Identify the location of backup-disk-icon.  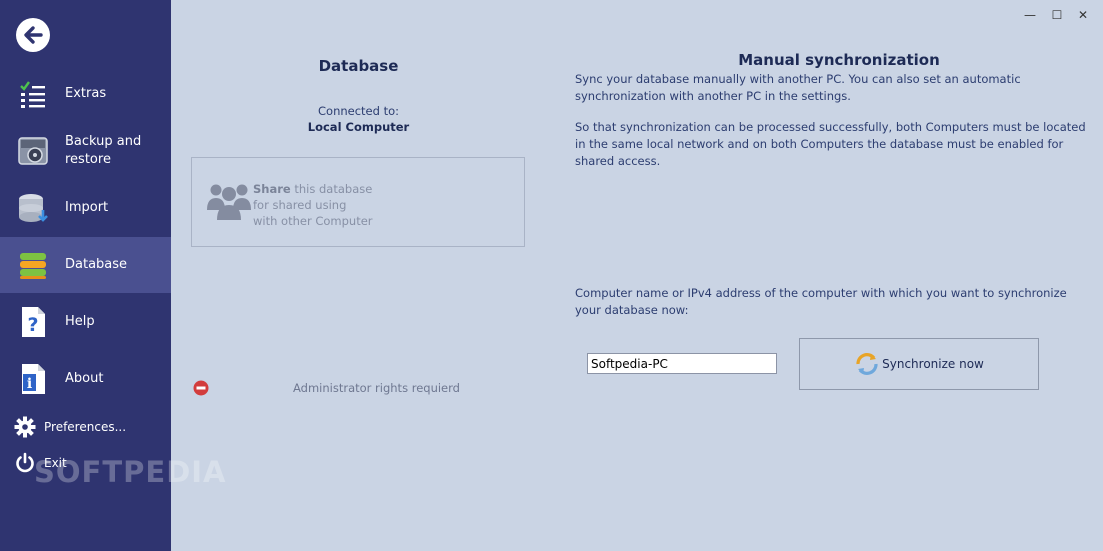
(33, 151).